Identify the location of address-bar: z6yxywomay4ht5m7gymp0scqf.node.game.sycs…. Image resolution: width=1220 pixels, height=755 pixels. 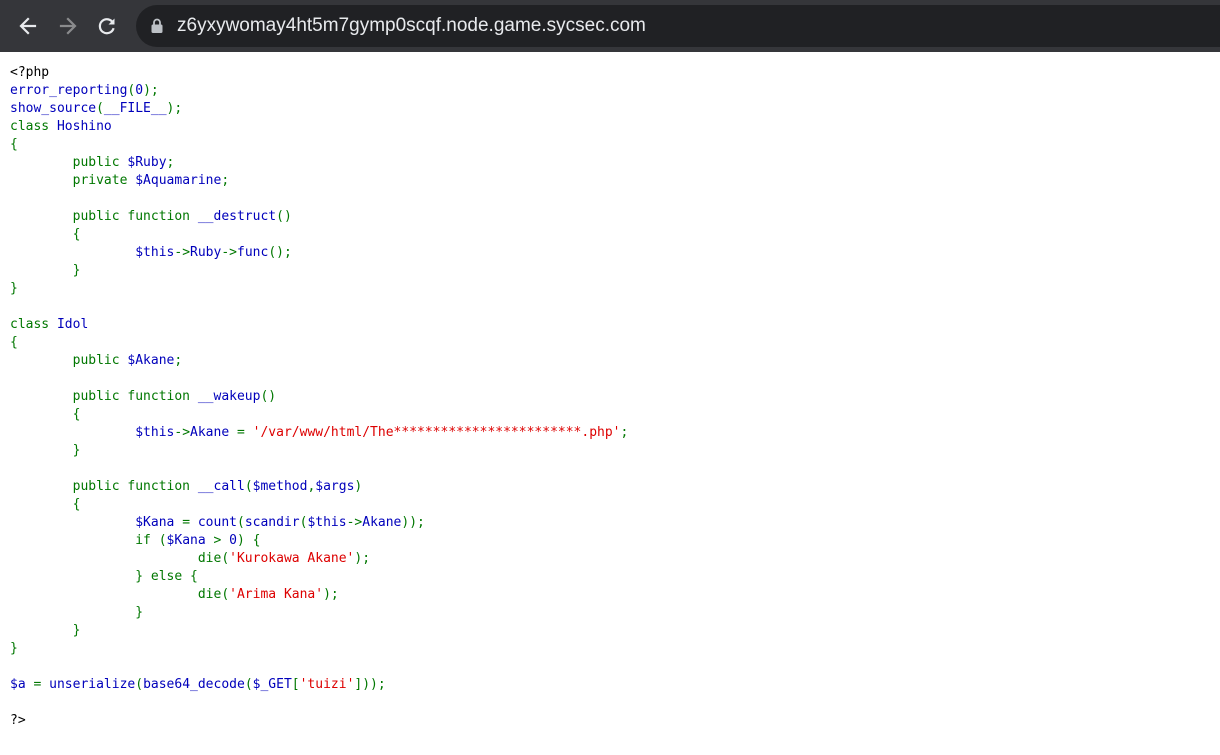
(678, 26).